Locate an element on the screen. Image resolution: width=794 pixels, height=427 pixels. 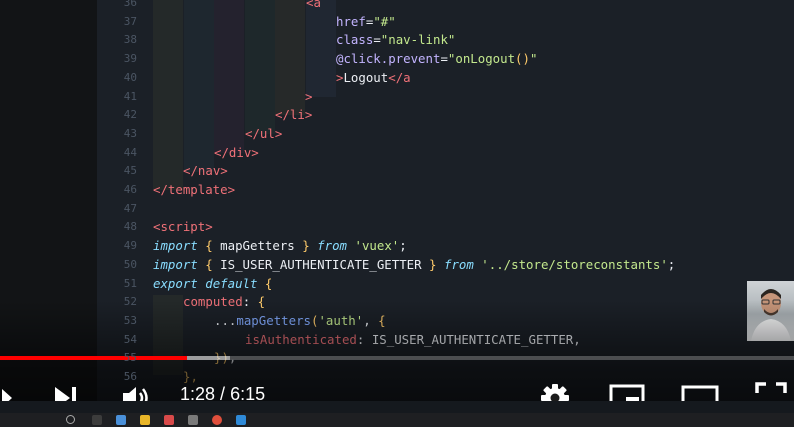
code-line: </template> is located at coordinates (194, 190).